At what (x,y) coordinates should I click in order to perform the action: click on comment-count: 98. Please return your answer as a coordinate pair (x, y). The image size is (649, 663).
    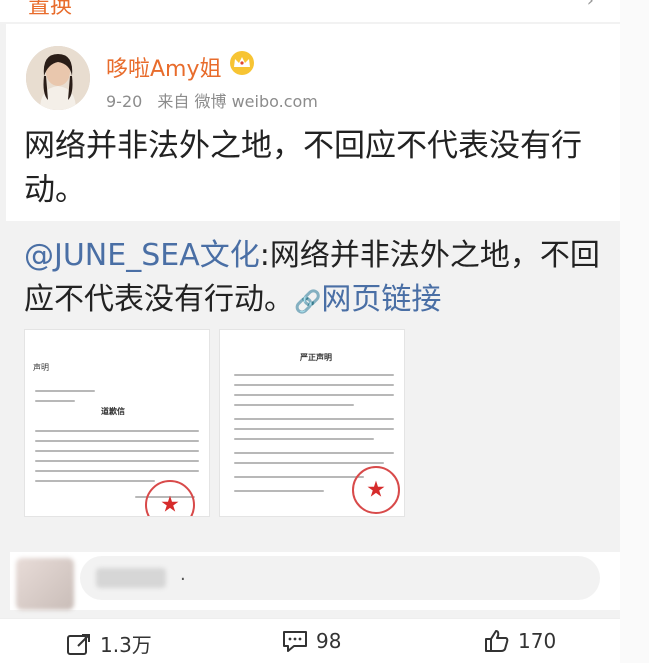
    Looking at the image, I should click on (329, 641).